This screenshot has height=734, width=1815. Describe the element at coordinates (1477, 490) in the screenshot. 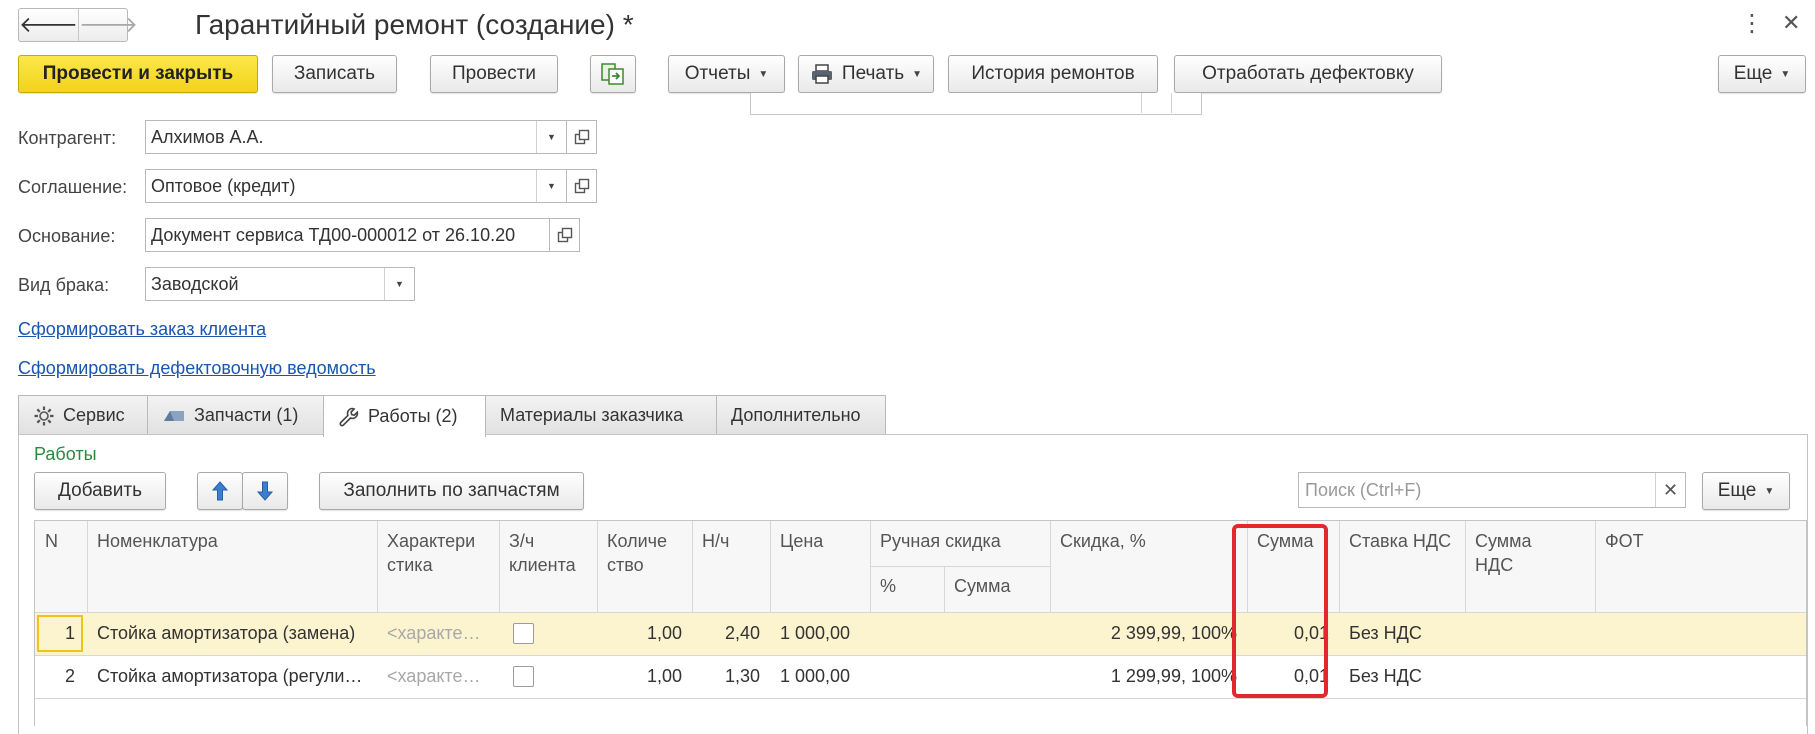

I see `search-input` at that location.